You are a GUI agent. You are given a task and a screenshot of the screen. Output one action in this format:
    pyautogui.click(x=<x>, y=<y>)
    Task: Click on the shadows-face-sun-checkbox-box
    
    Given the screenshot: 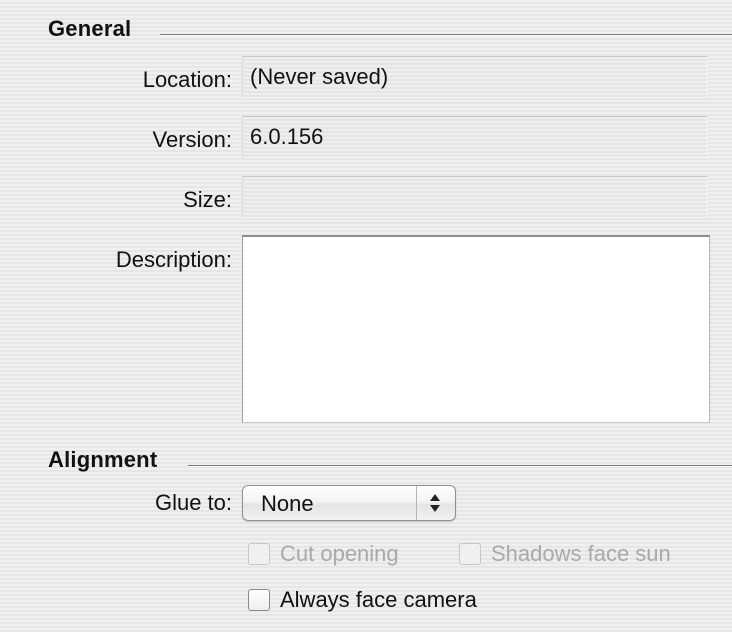 What is the action you would take?
    pyautogui.click(x=470, y=554)
    